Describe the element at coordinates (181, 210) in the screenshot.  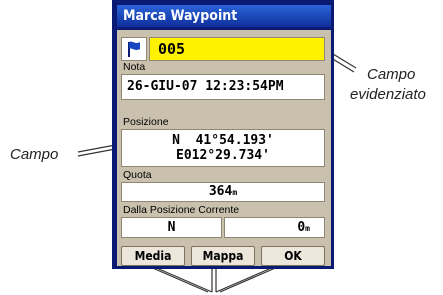
I see `from-current-label: Dalla Posizione Corrente` at that location.